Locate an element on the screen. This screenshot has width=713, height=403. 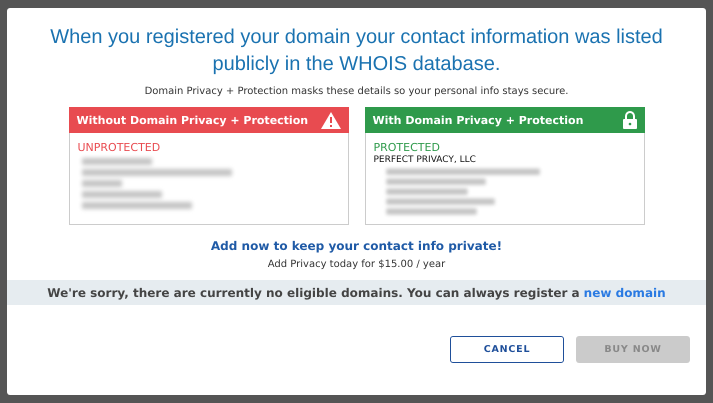
new-domain-link: new domain is located at coordinates (625, 293).